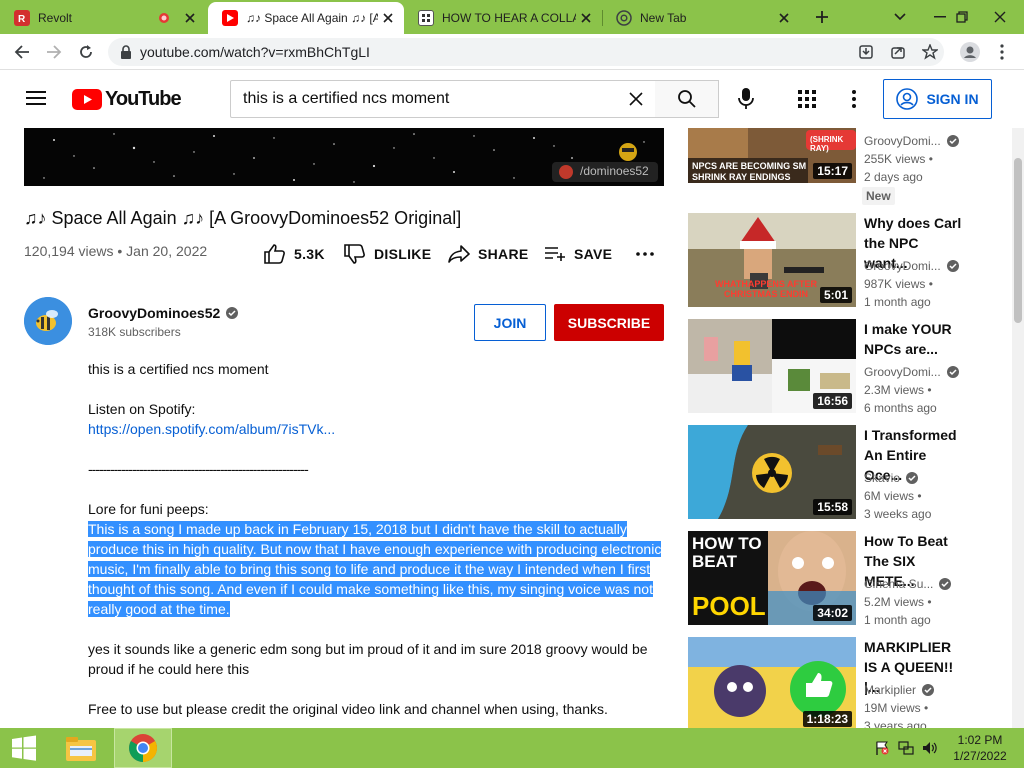 Image resolution: width=1024 pixels, height=768 pixels. Describe the element at coordinates (962, 17) in the screenshot. I see `restore-icon` at that location.